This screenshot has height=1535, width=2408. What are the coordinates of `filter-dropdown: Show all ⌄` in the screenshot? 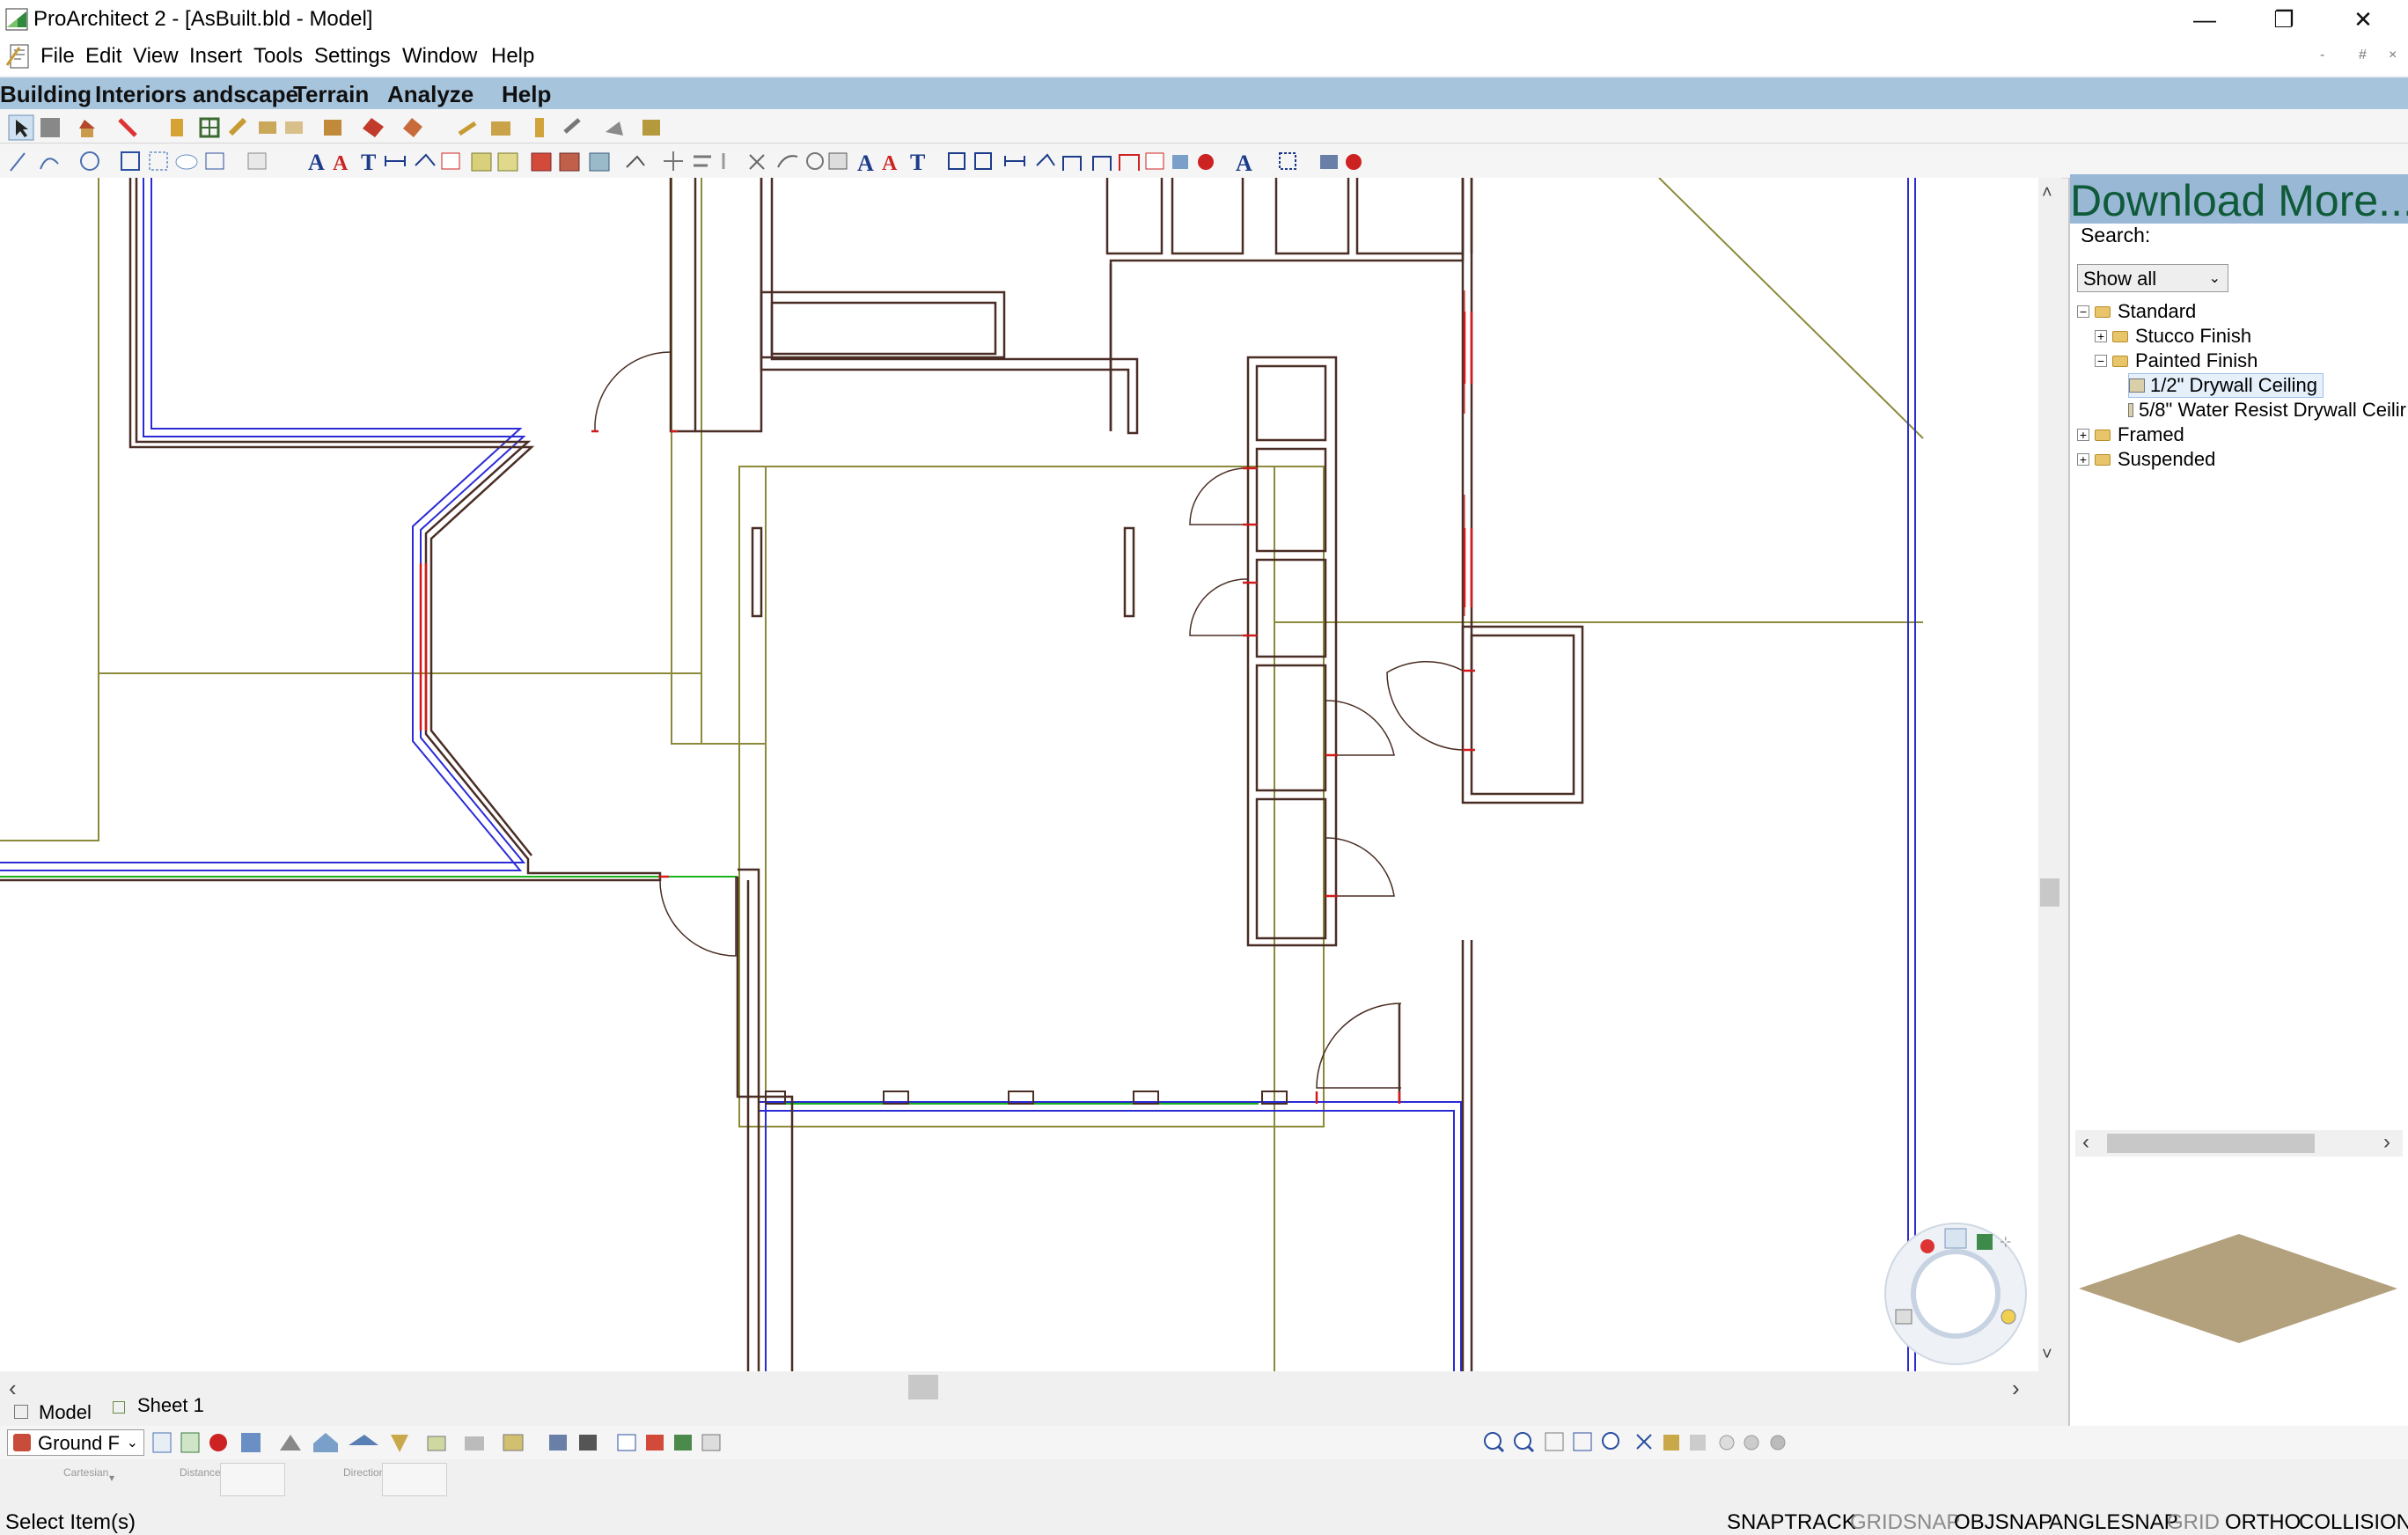 It's located at (2152, 278).